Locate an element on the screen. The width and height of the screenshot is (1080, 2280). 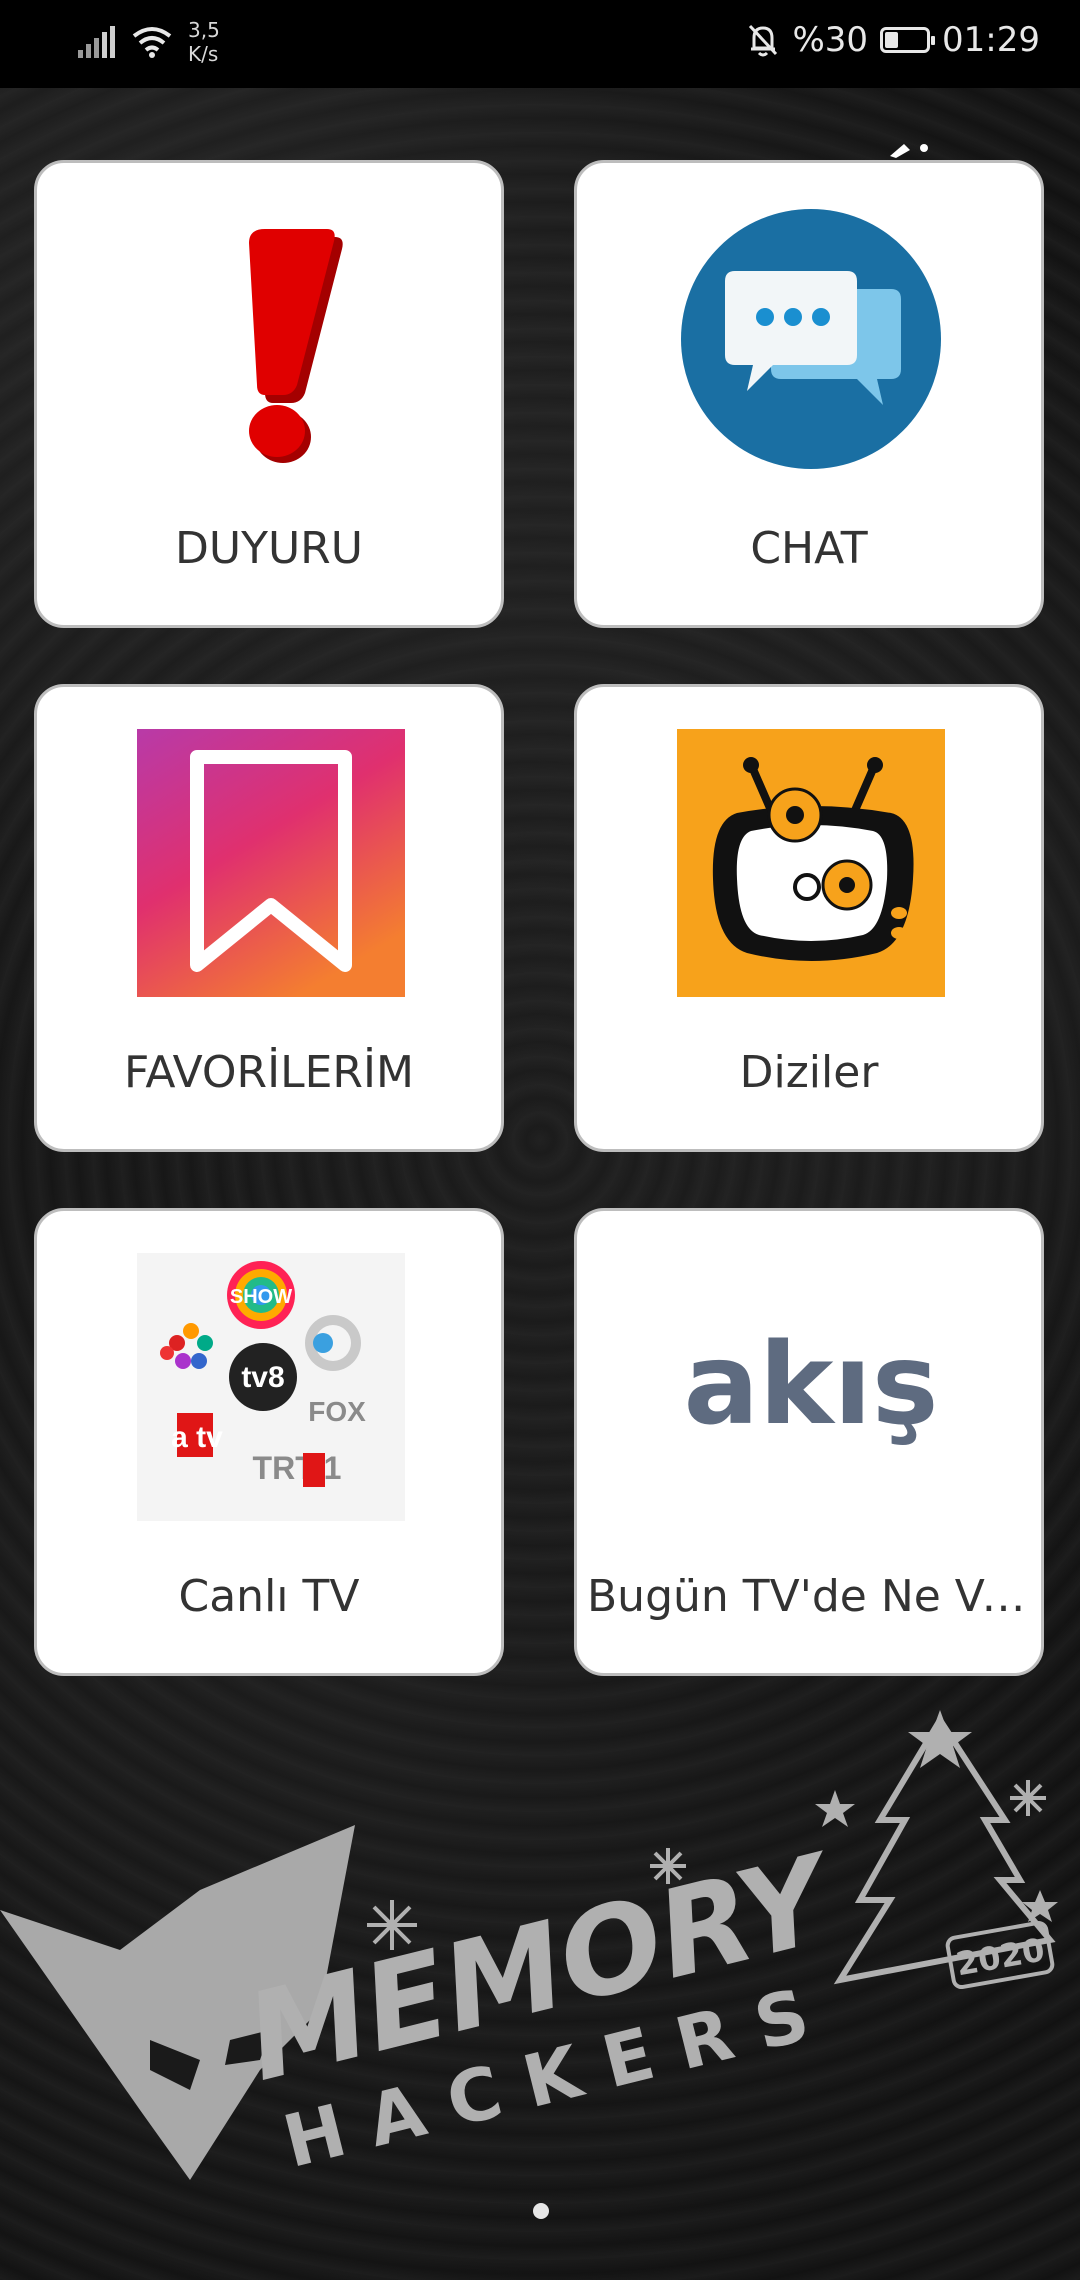
tv-gears-icon is located at coordinates (811, 863).